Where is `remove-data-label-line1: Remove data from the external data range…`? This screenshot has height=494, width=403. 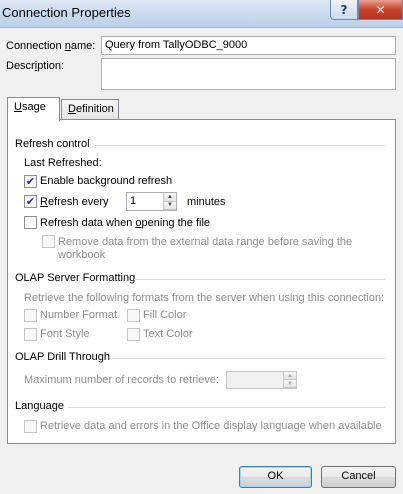 remove-data-label-line1: Remove data from the external data range… is located at coordinates (205, 242).